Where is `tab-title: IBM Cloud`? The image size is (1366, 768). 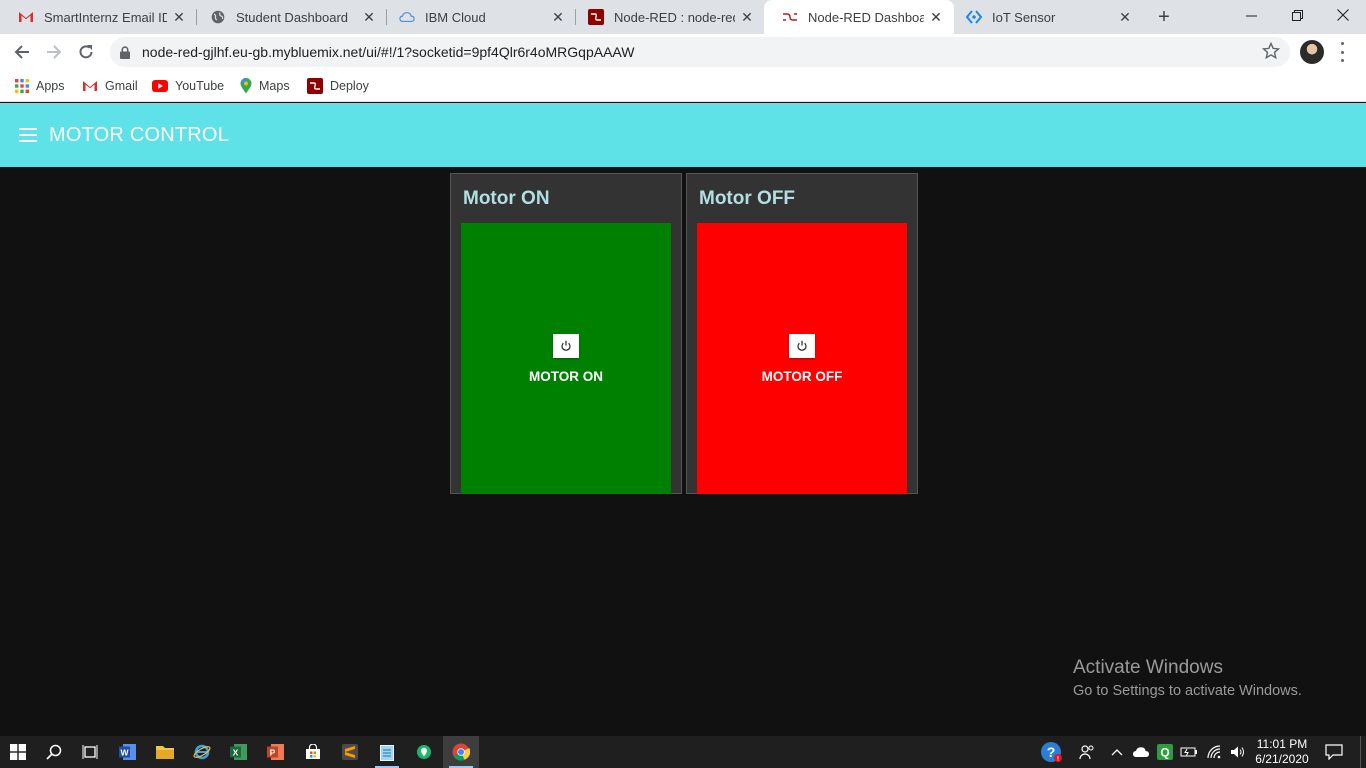
tab-title: IBM Cloud is located at coordinates (455, 17).